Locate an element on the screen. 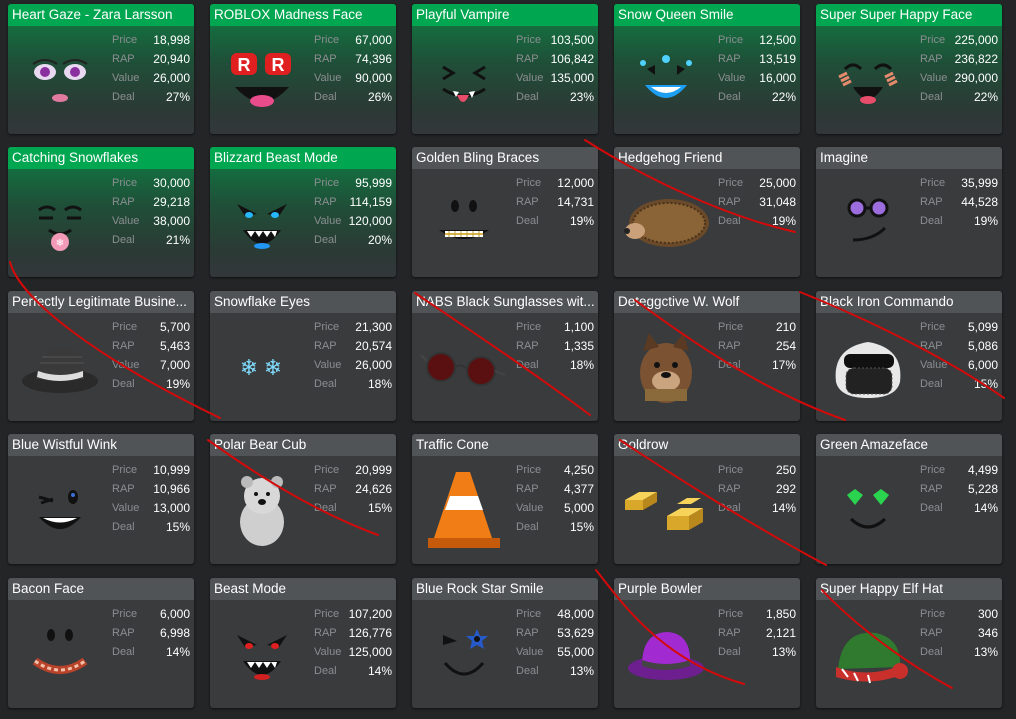 This screenshot has width=1016, height=719. item-card: Purple Bowler Price 1,850 RAP 2,121 Deal 13% is located at coordinates (707, 643).